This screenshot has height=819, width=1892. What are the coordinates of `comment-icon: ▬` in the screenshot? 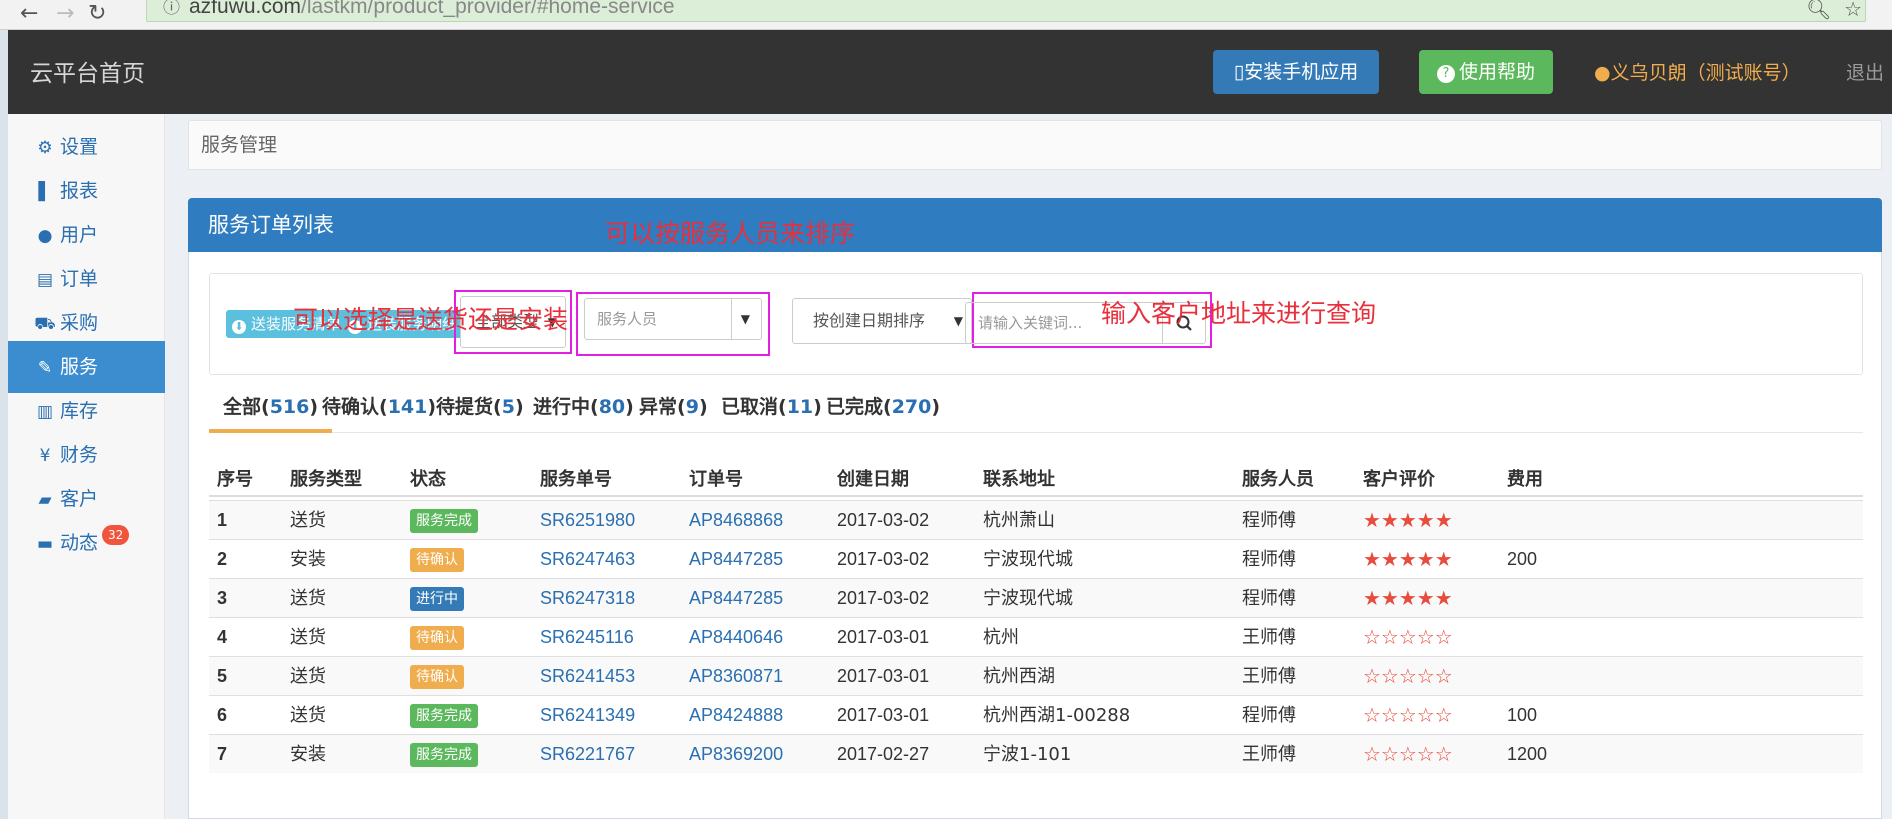 It's located at (45, 544).